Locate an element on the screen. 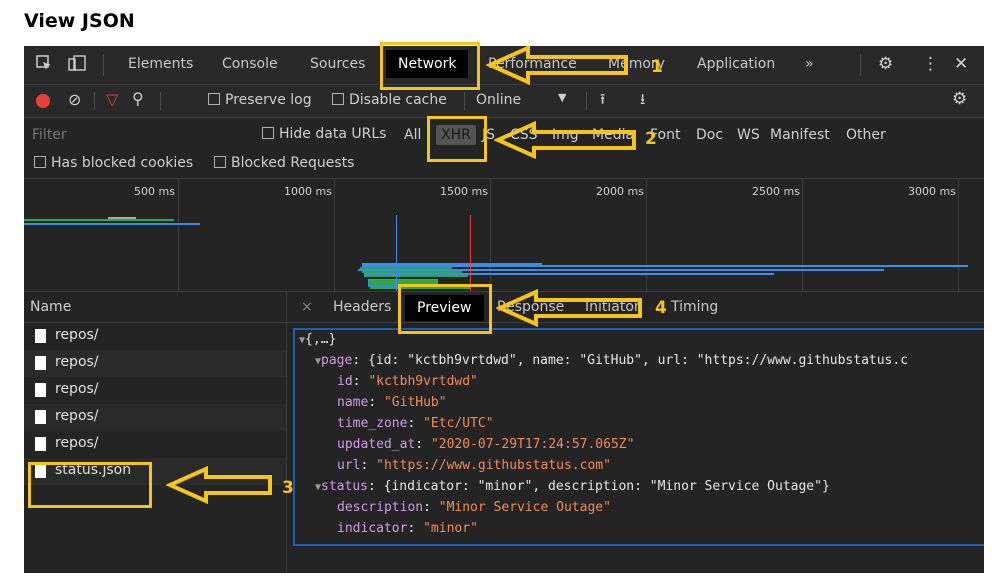 This screenshot has width=992, height=577. preserve-log-checkbox: Preserve log is located at coordinates (260, 100).